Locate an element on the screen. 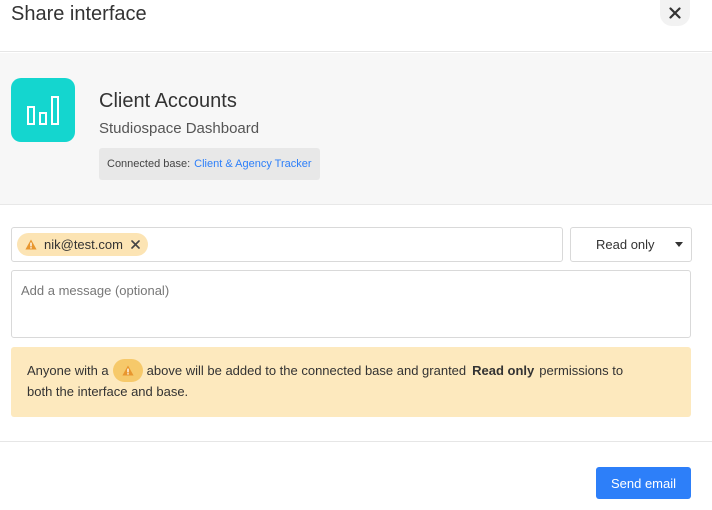  connected-base-label: Connected base: is located at coordinates (149, 164).